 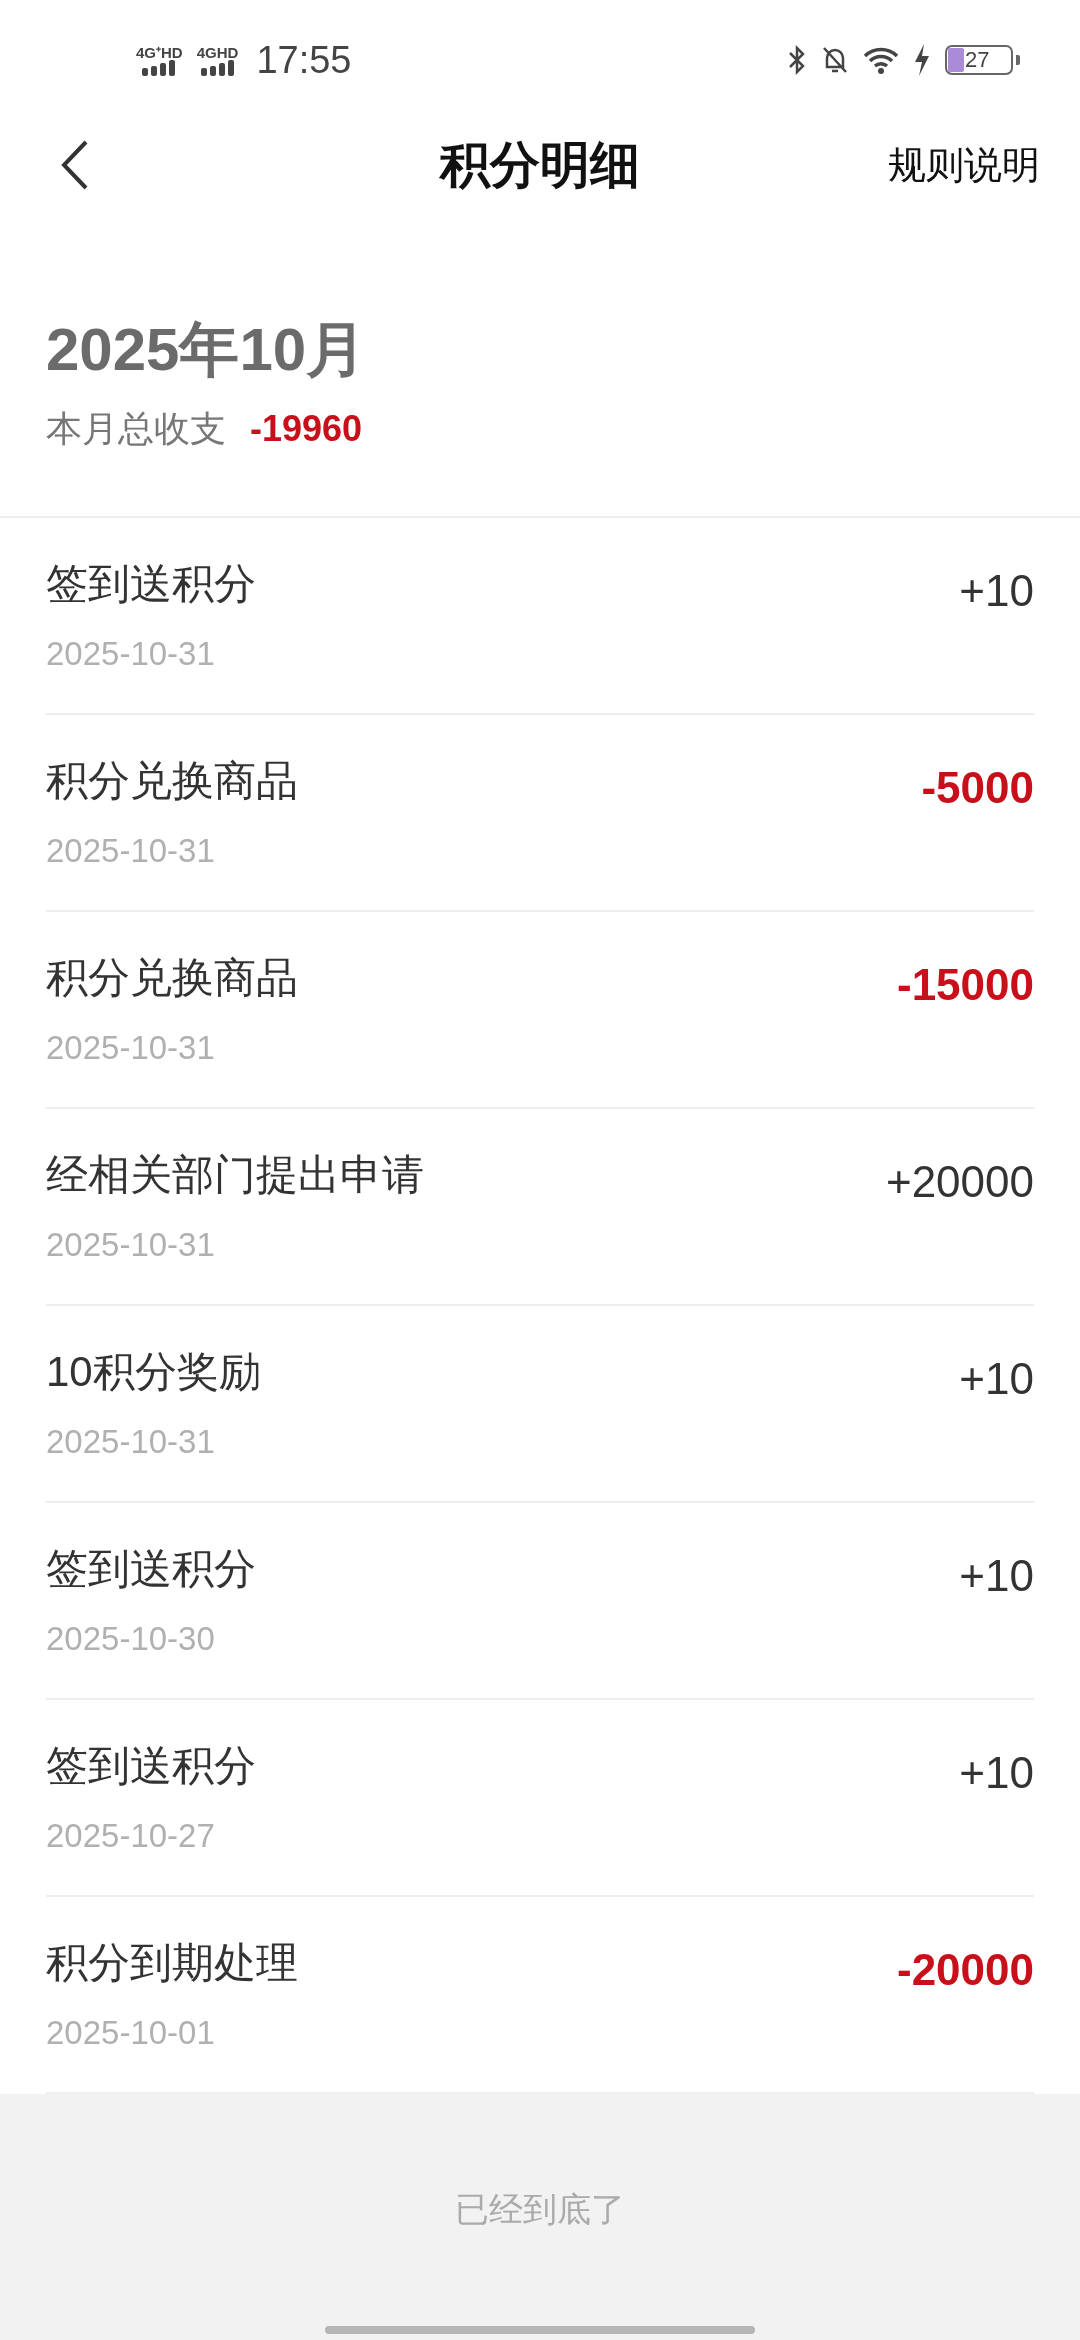 What do you see at coordinates (131, 1639) in the screenshot?
I see `record-date: 2025-10-30` at bounding box center [131, 1639].